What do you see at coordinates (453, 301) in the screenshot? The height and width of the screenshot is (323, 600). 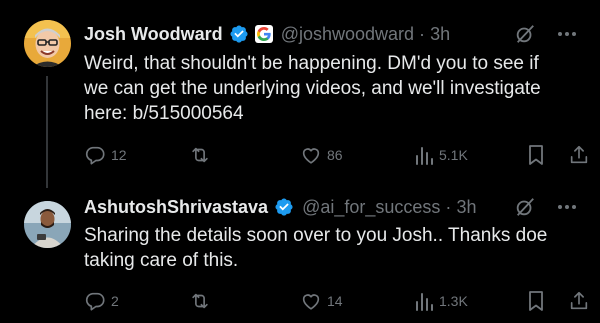 I see `view-count: 1.3K` at bounding box center [453, 301].